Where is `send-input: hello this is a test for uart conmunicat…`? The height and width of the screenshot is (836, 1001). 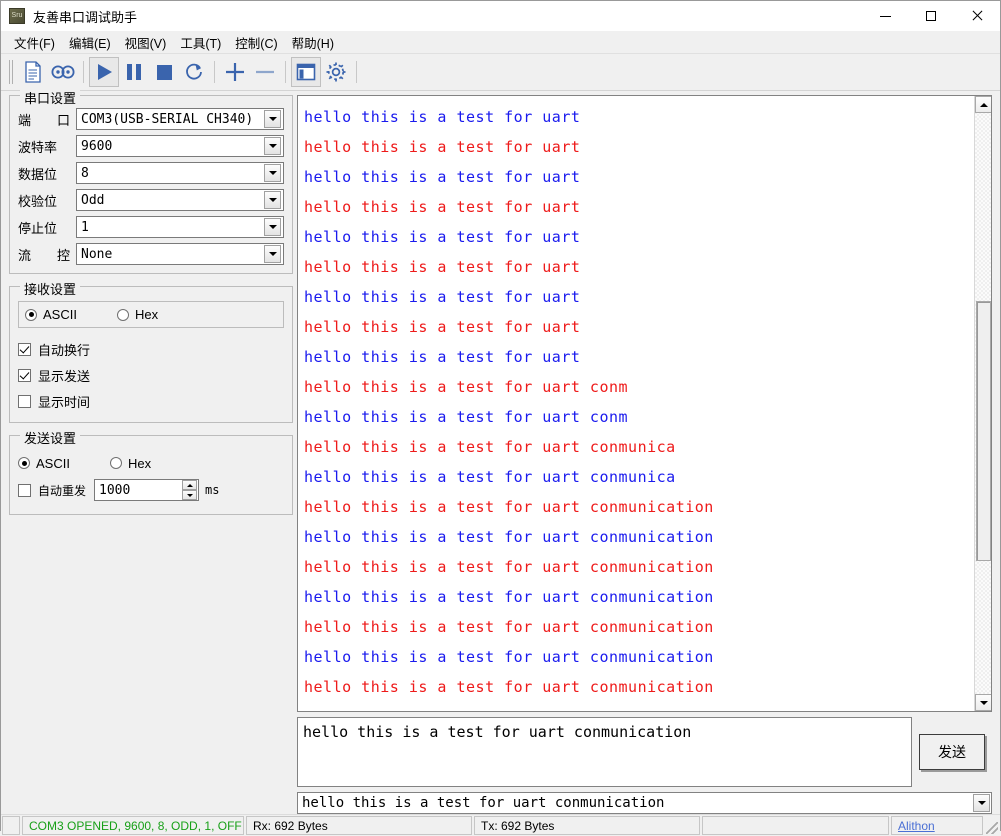
send-input: hello this is a test for uart conmunicat… is located at coordinates (604, 752).